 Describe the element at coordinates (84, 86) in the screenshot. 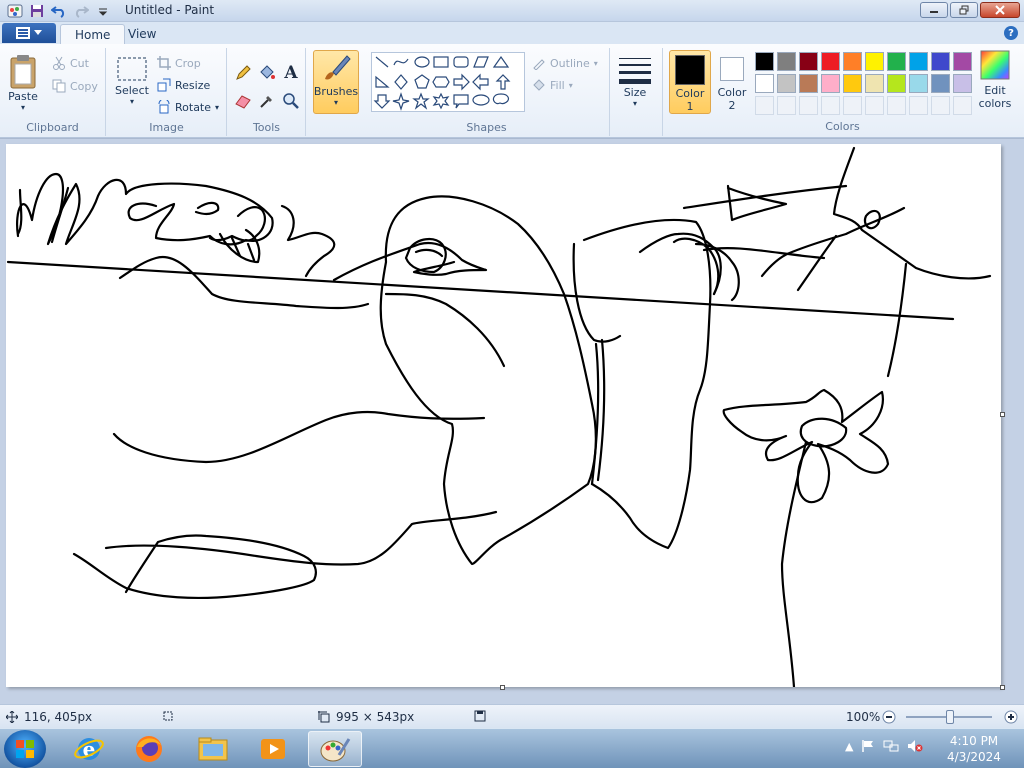

I see `copy-label: Copy` at that location.